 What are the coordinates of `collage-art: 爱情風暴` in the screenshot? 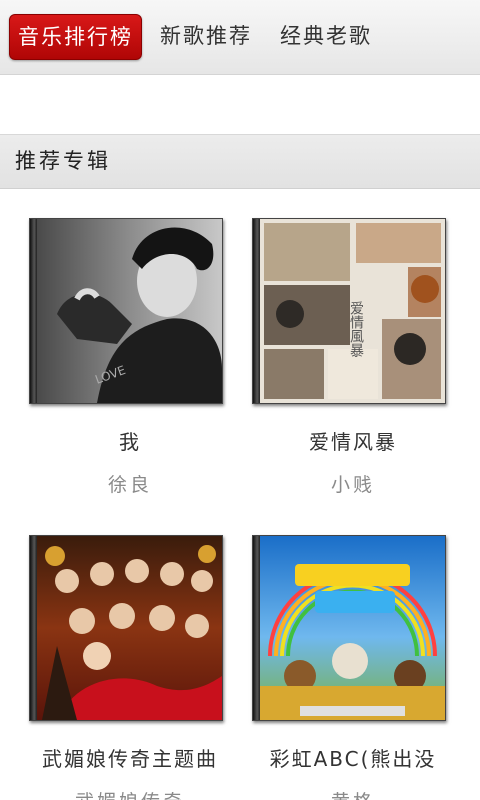 It's located at (352, 311).